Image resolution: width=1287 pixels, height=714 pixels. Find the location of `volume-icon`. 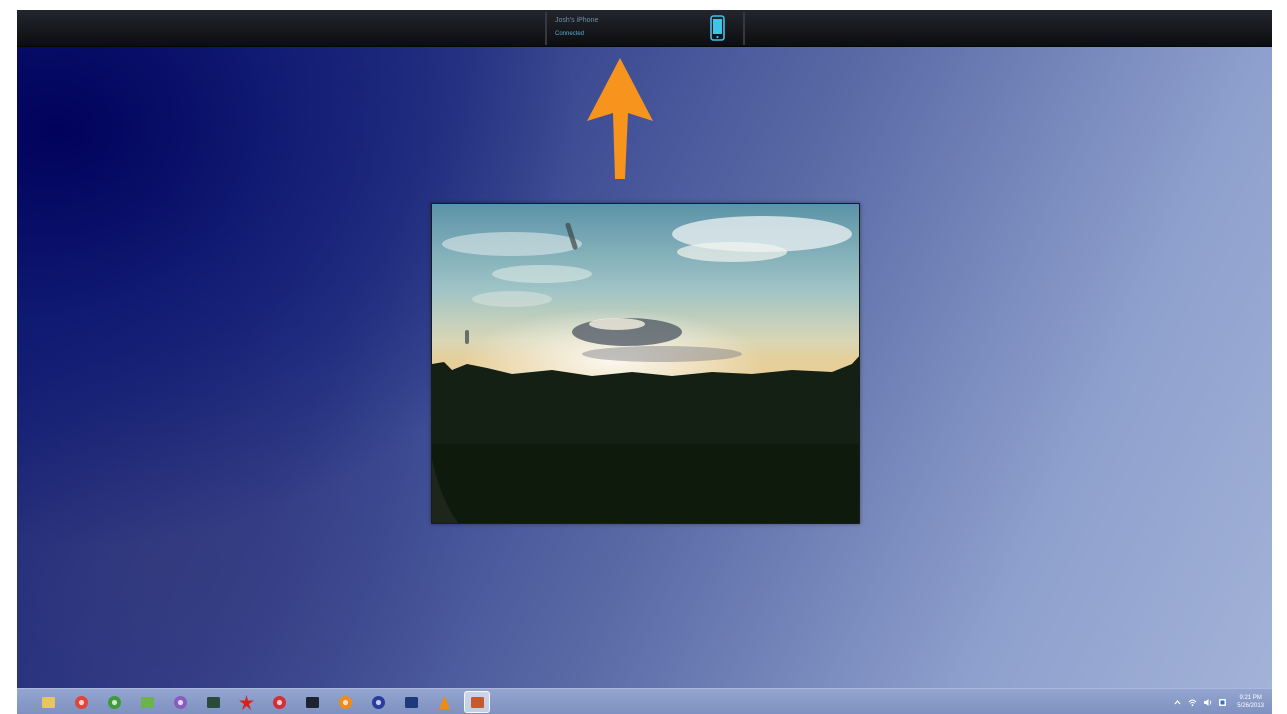

volume-icon is located at coordinates (1207, 702).